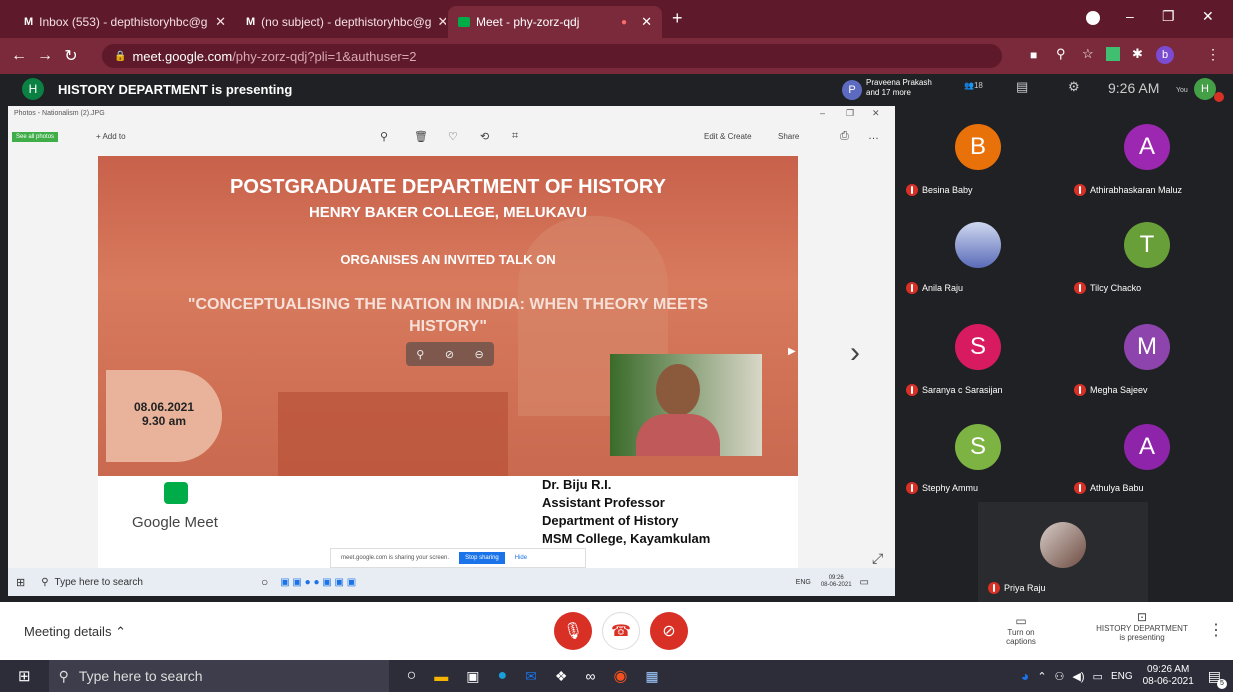 Image resolution: width=1233 pixels, height=692 pixels. I want to click on store-icon: ▣, so click(472, 676).